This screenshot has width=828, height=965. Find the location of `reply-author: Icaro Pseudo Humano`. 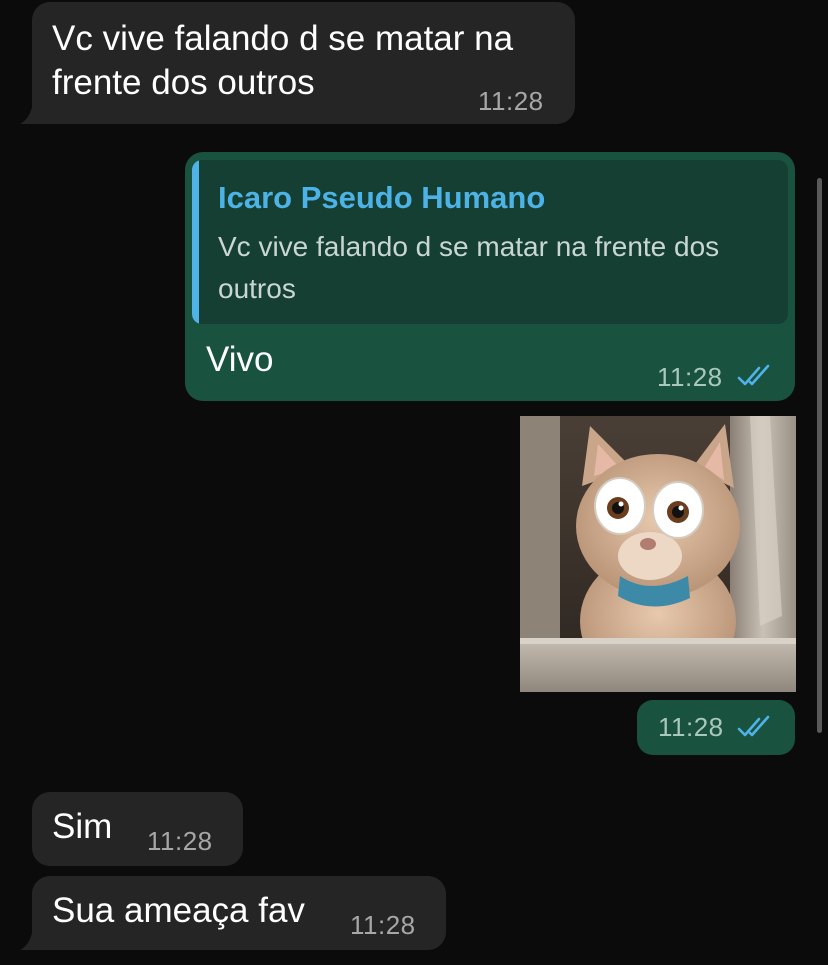

reply-author: Icaro Pseudo Humano is located at coordinates (382, 197).